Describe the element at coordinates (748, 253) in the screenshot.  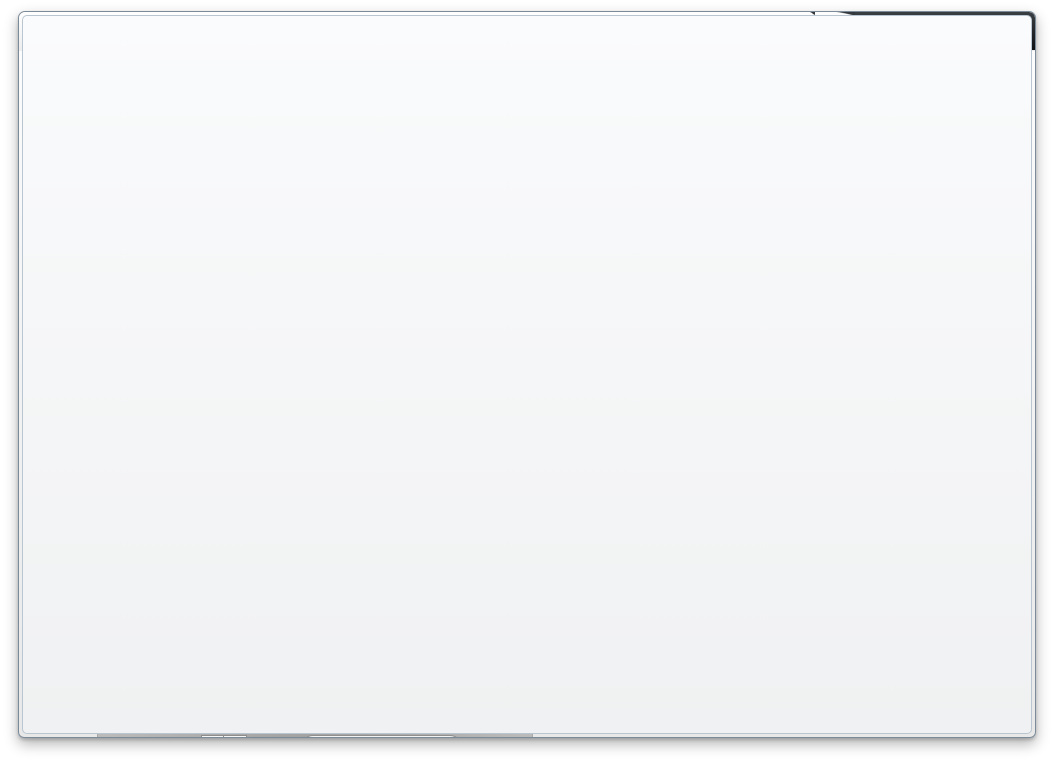
I see `model-name-label: Anchorman` at that location.